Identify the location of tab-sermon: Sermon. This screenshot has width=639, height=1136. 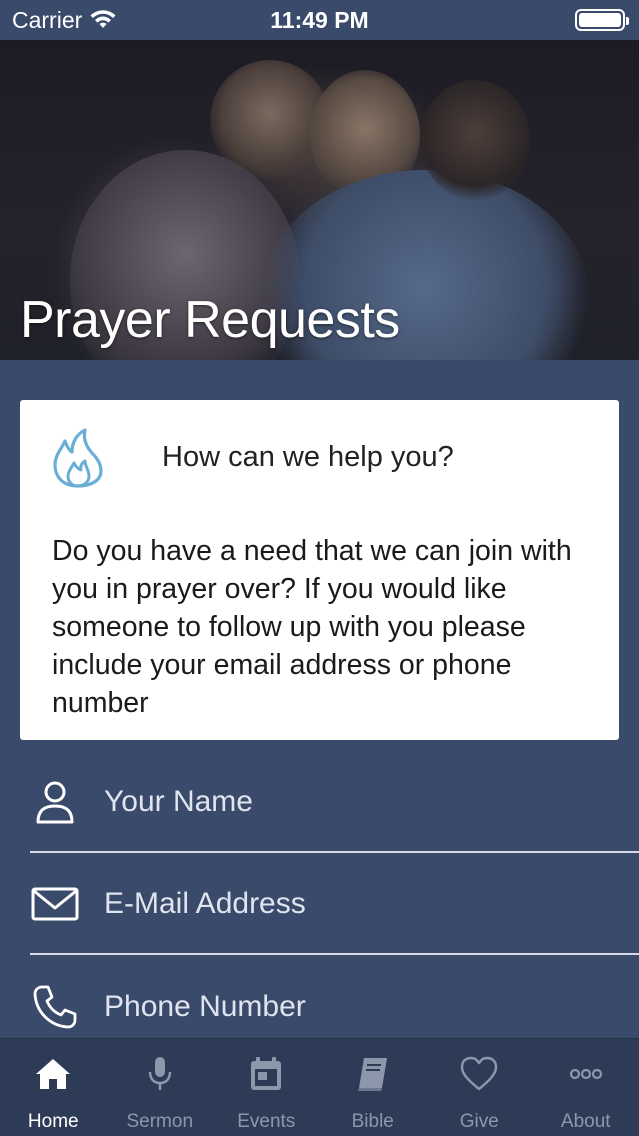
(160, 1087).